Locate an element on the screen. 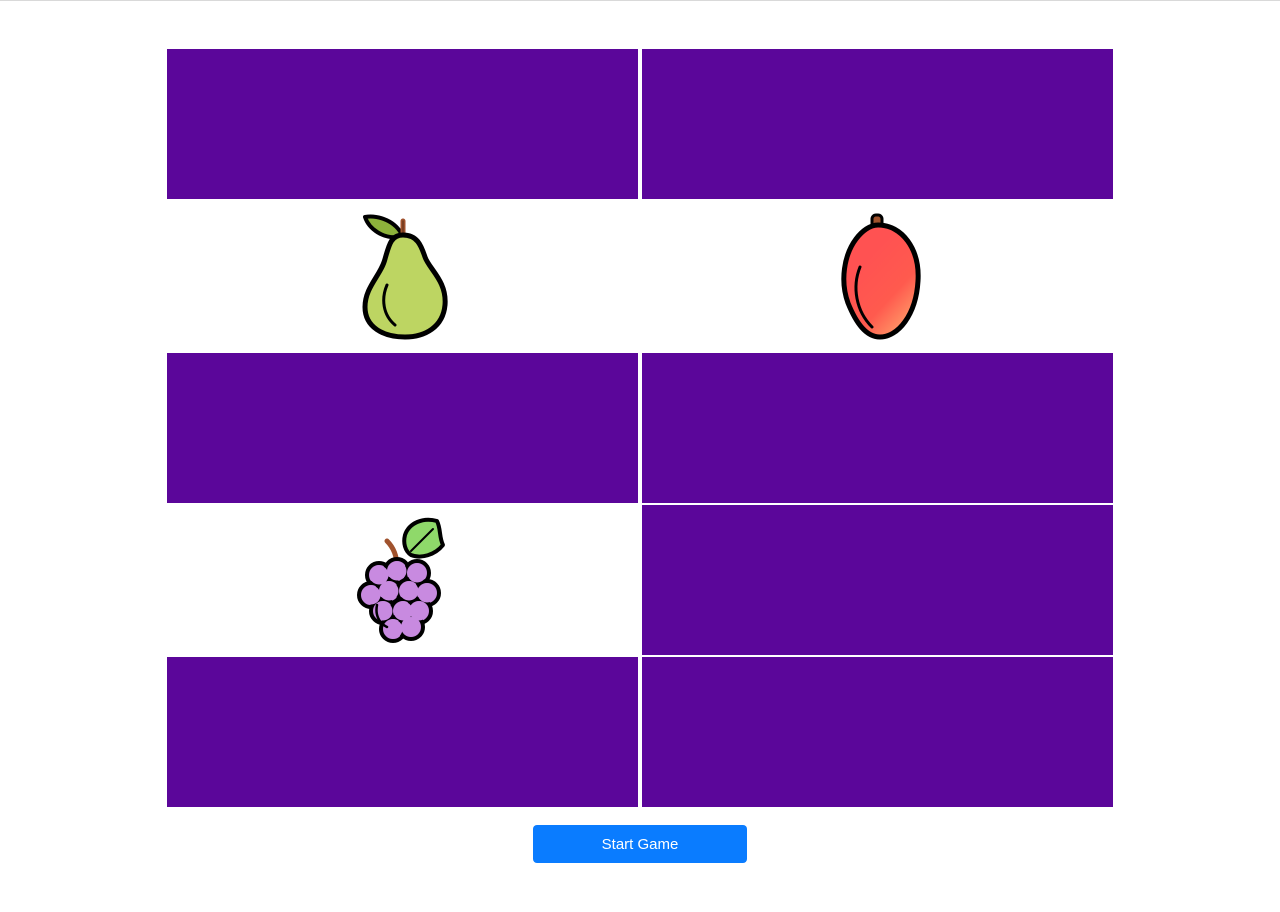 The width and height of the screenshot is (1280, 912). start-game-button: Start Game is located at coordinates (640, 844).